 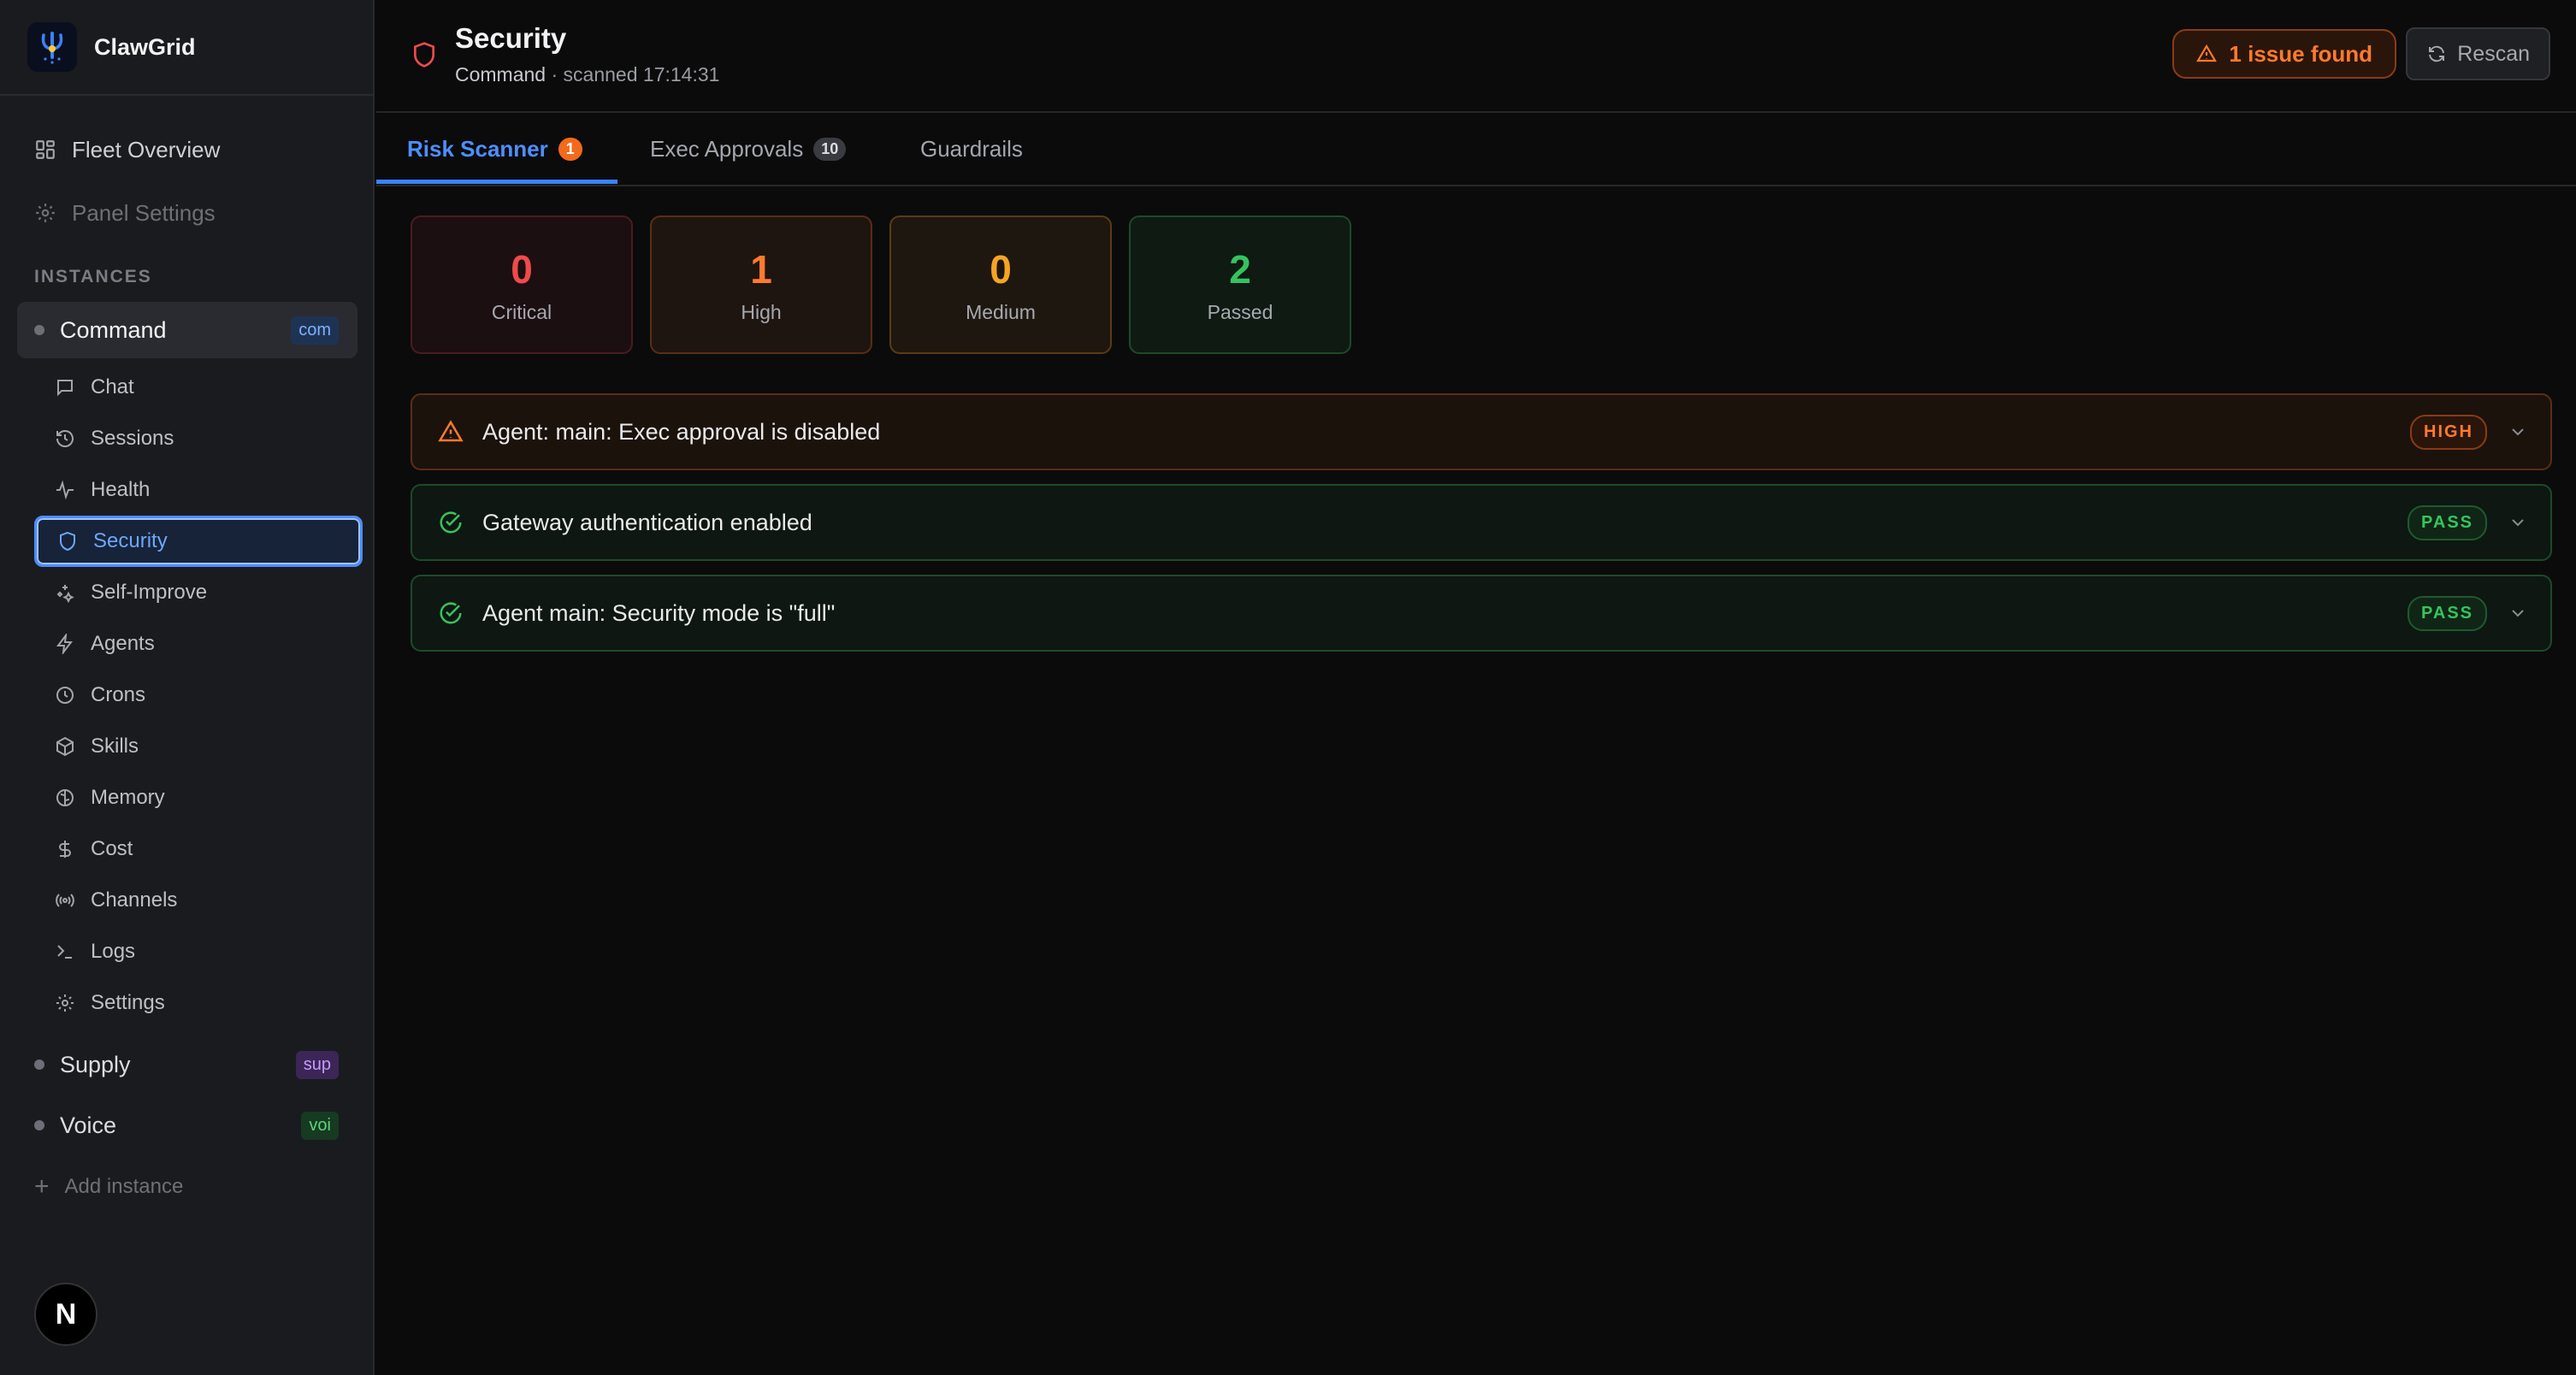 I want to click on nav-fleet-overview: Fleet Overview, so click(x=186, y=149).